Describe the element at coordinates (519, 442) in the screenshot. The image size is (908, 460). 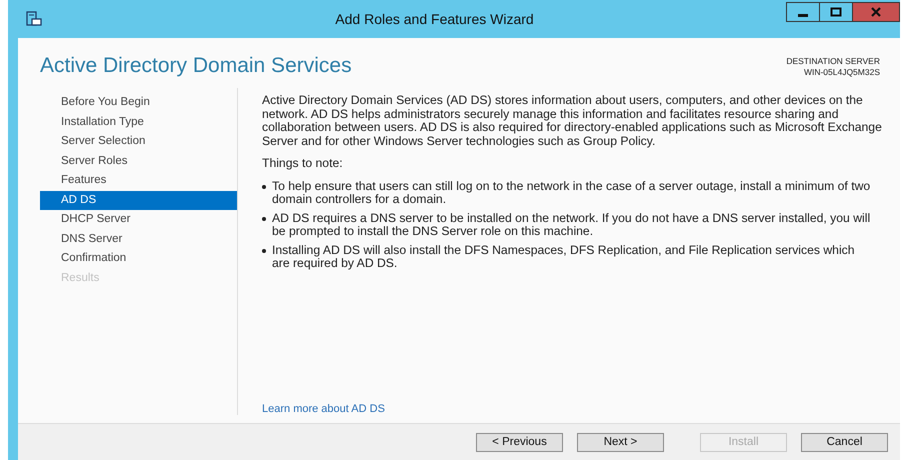
I see `wizard-button: < Previous` at that location.